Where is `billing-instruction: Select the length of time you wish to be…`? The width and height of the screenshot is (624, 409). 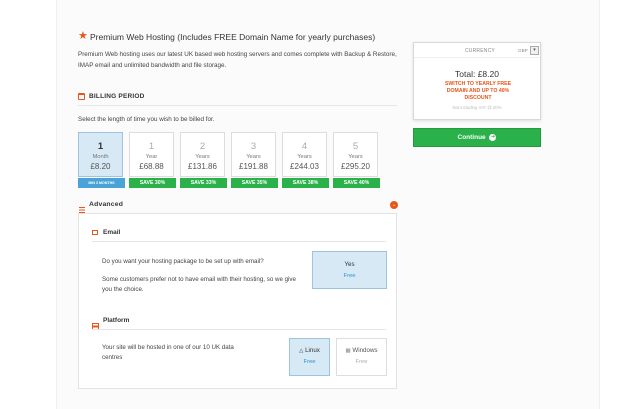
billing-instruction: Select the length of time you wish to be… is located at coordinates (146, 119).